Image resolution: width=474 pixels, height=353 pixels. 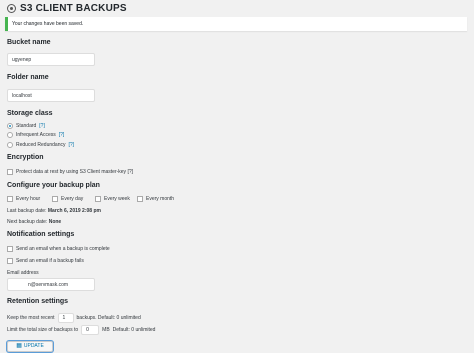 I want to click on folder-heading: Folder name, so click(x=28, y=77).